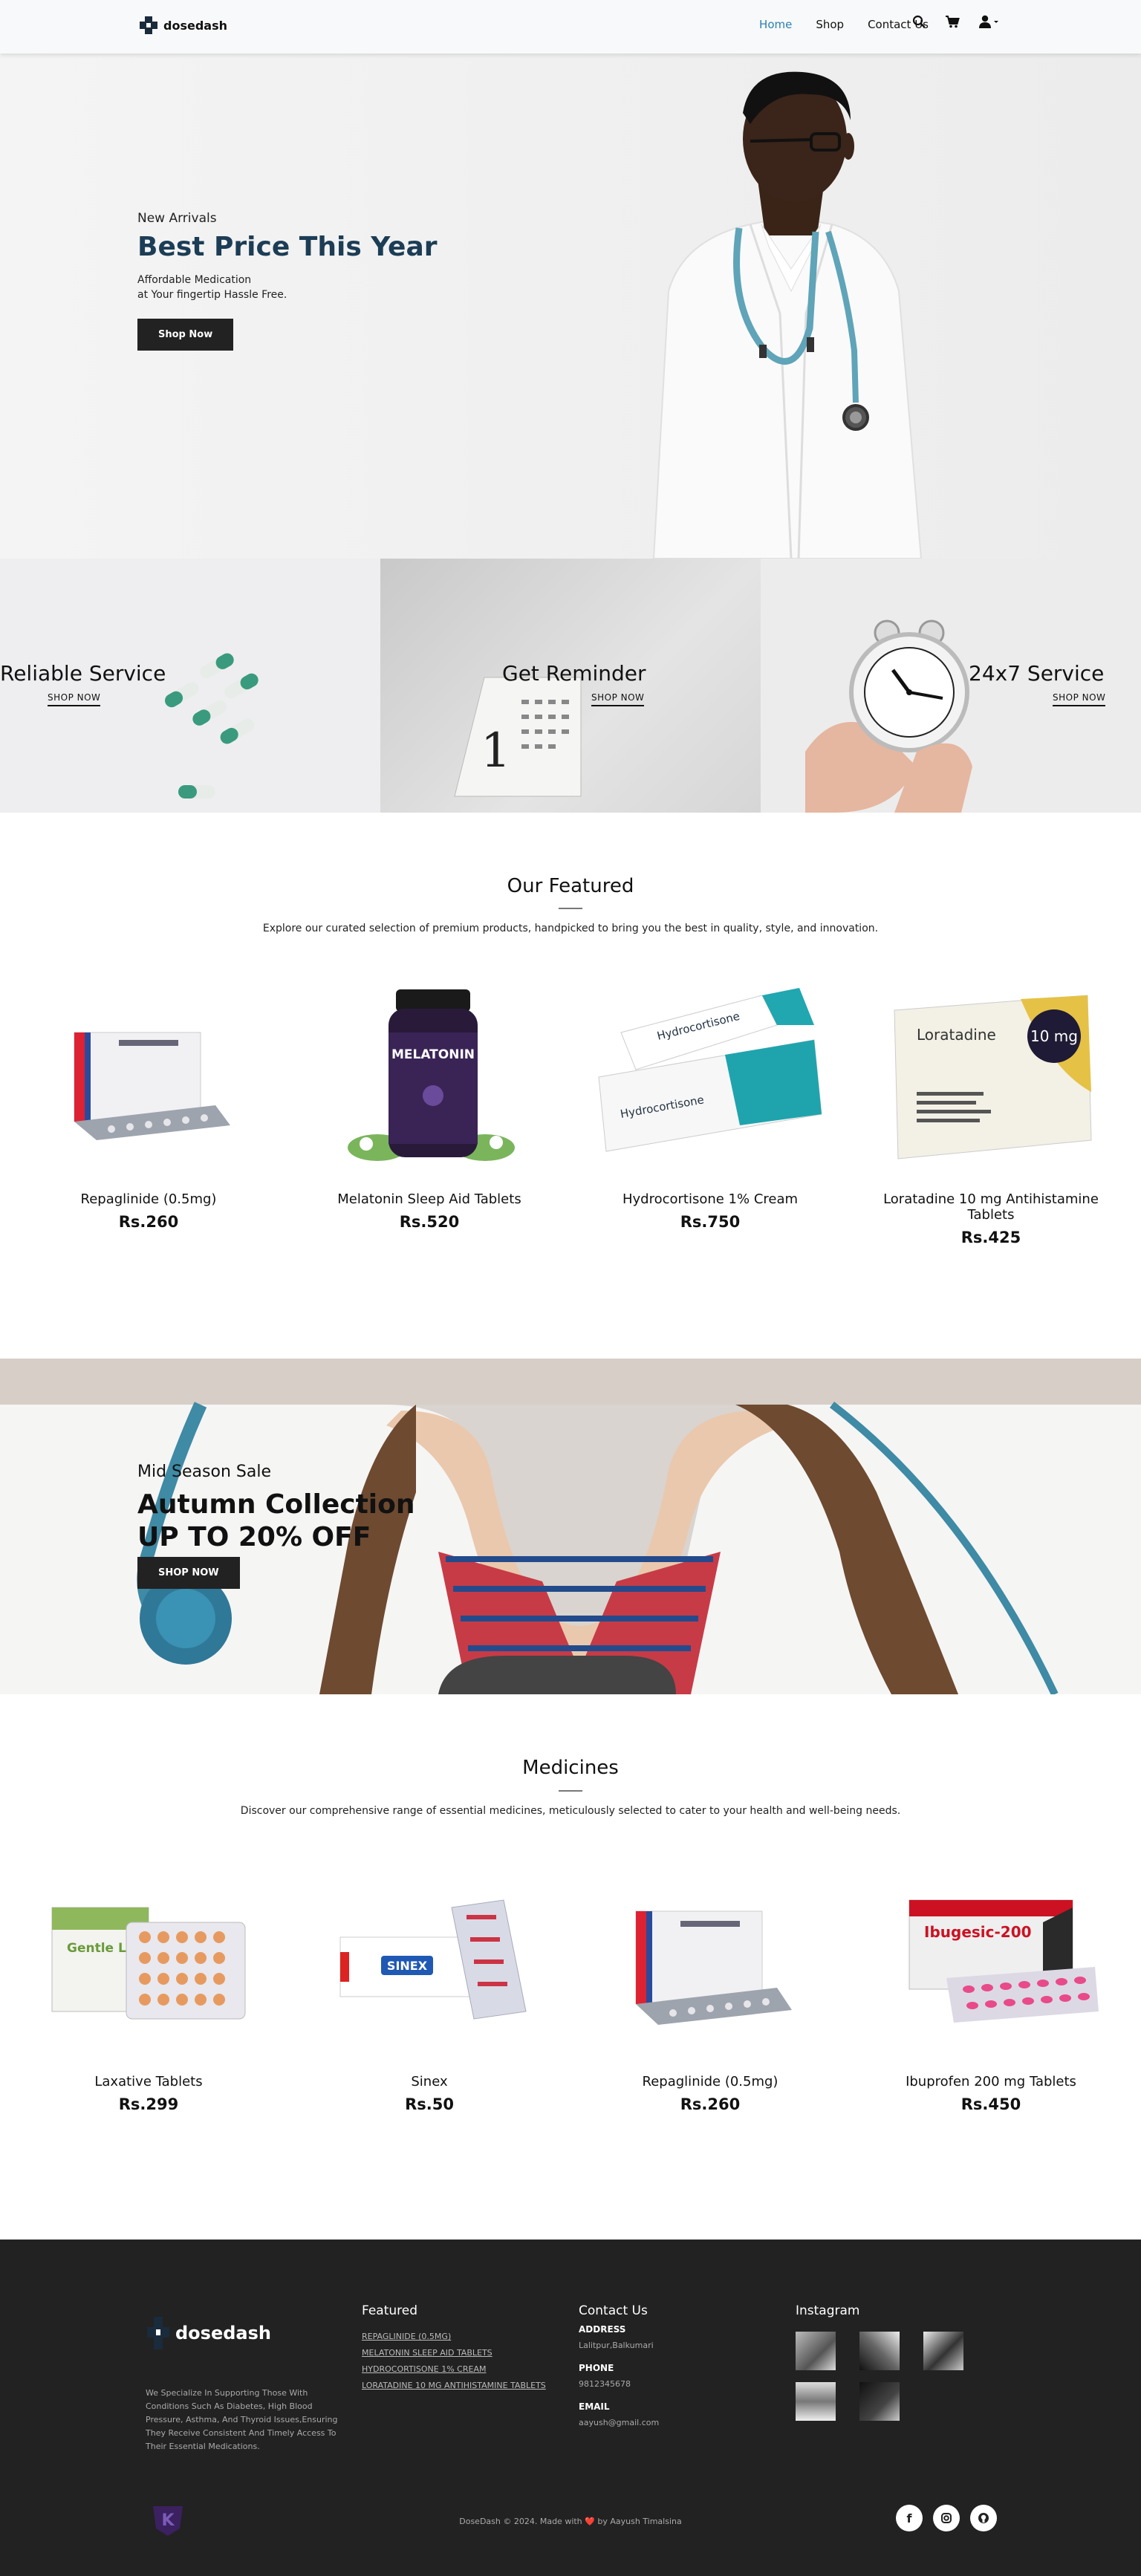 This screenshot has width=1141, height=2576. I want to click on product-name: Ibuprofen 200 mg Tablets, so click(991, 2081).